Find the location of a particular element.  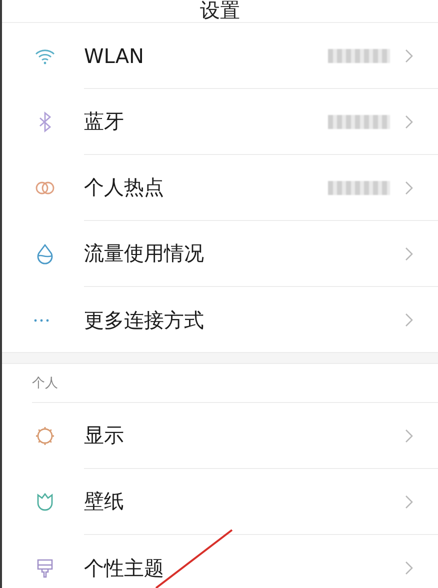

row-label: 个性主题 is located at coordinates (124, 568).